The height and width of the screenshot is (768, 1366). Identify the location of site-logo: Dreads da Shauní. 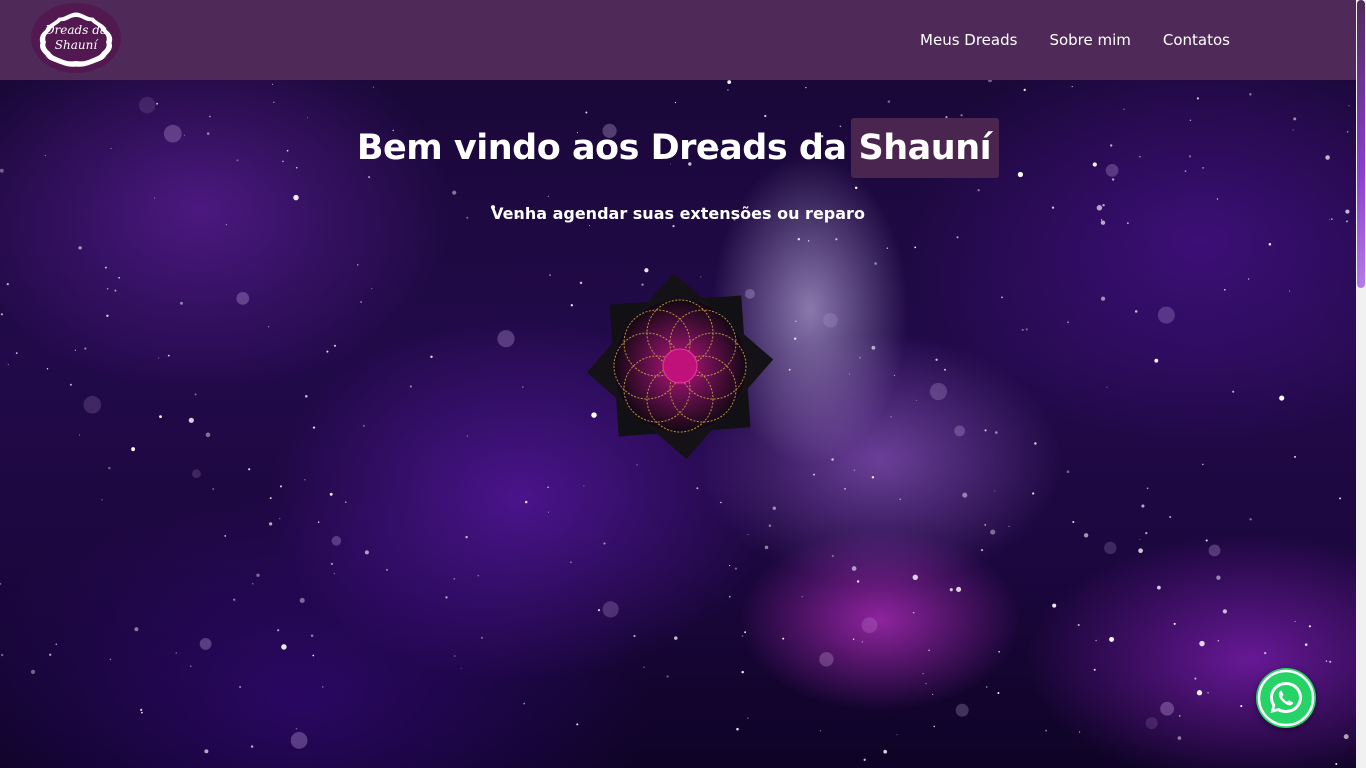
(76, 38).